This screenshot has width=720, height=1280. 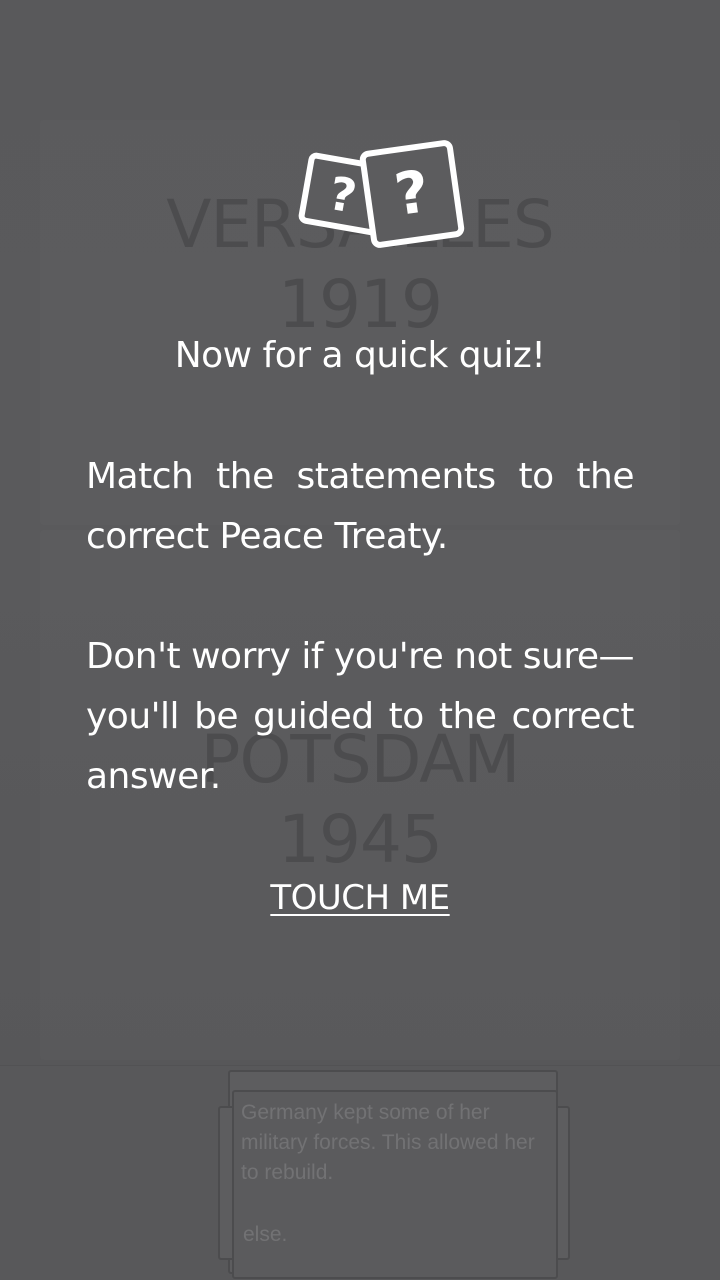 What do you see at coordinates (360, 355) in the screenshot?
I see `quiz-heading: Now for a quick quiz!` at bounding box center [360, 355].